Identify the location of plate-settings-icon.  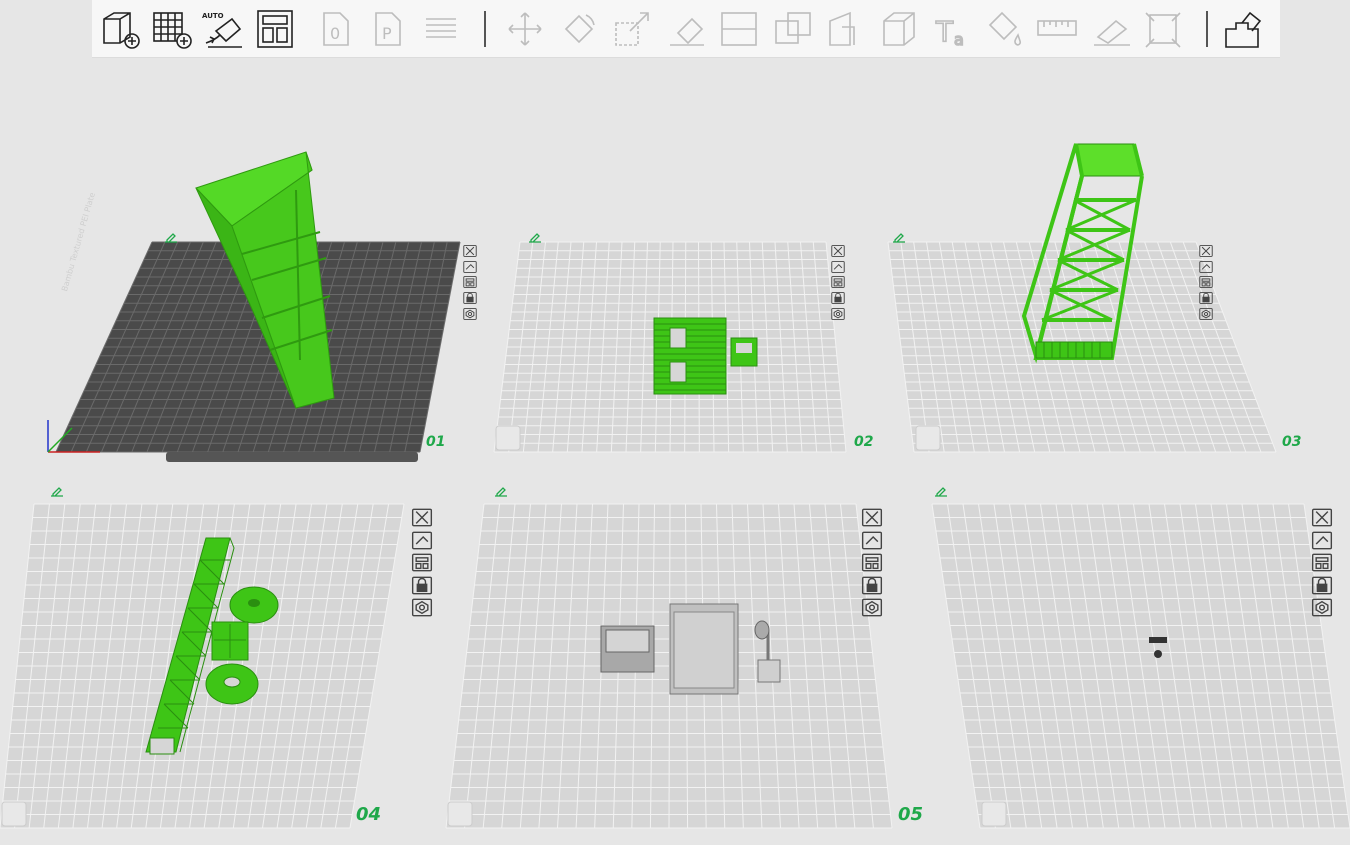
(1322, 607).